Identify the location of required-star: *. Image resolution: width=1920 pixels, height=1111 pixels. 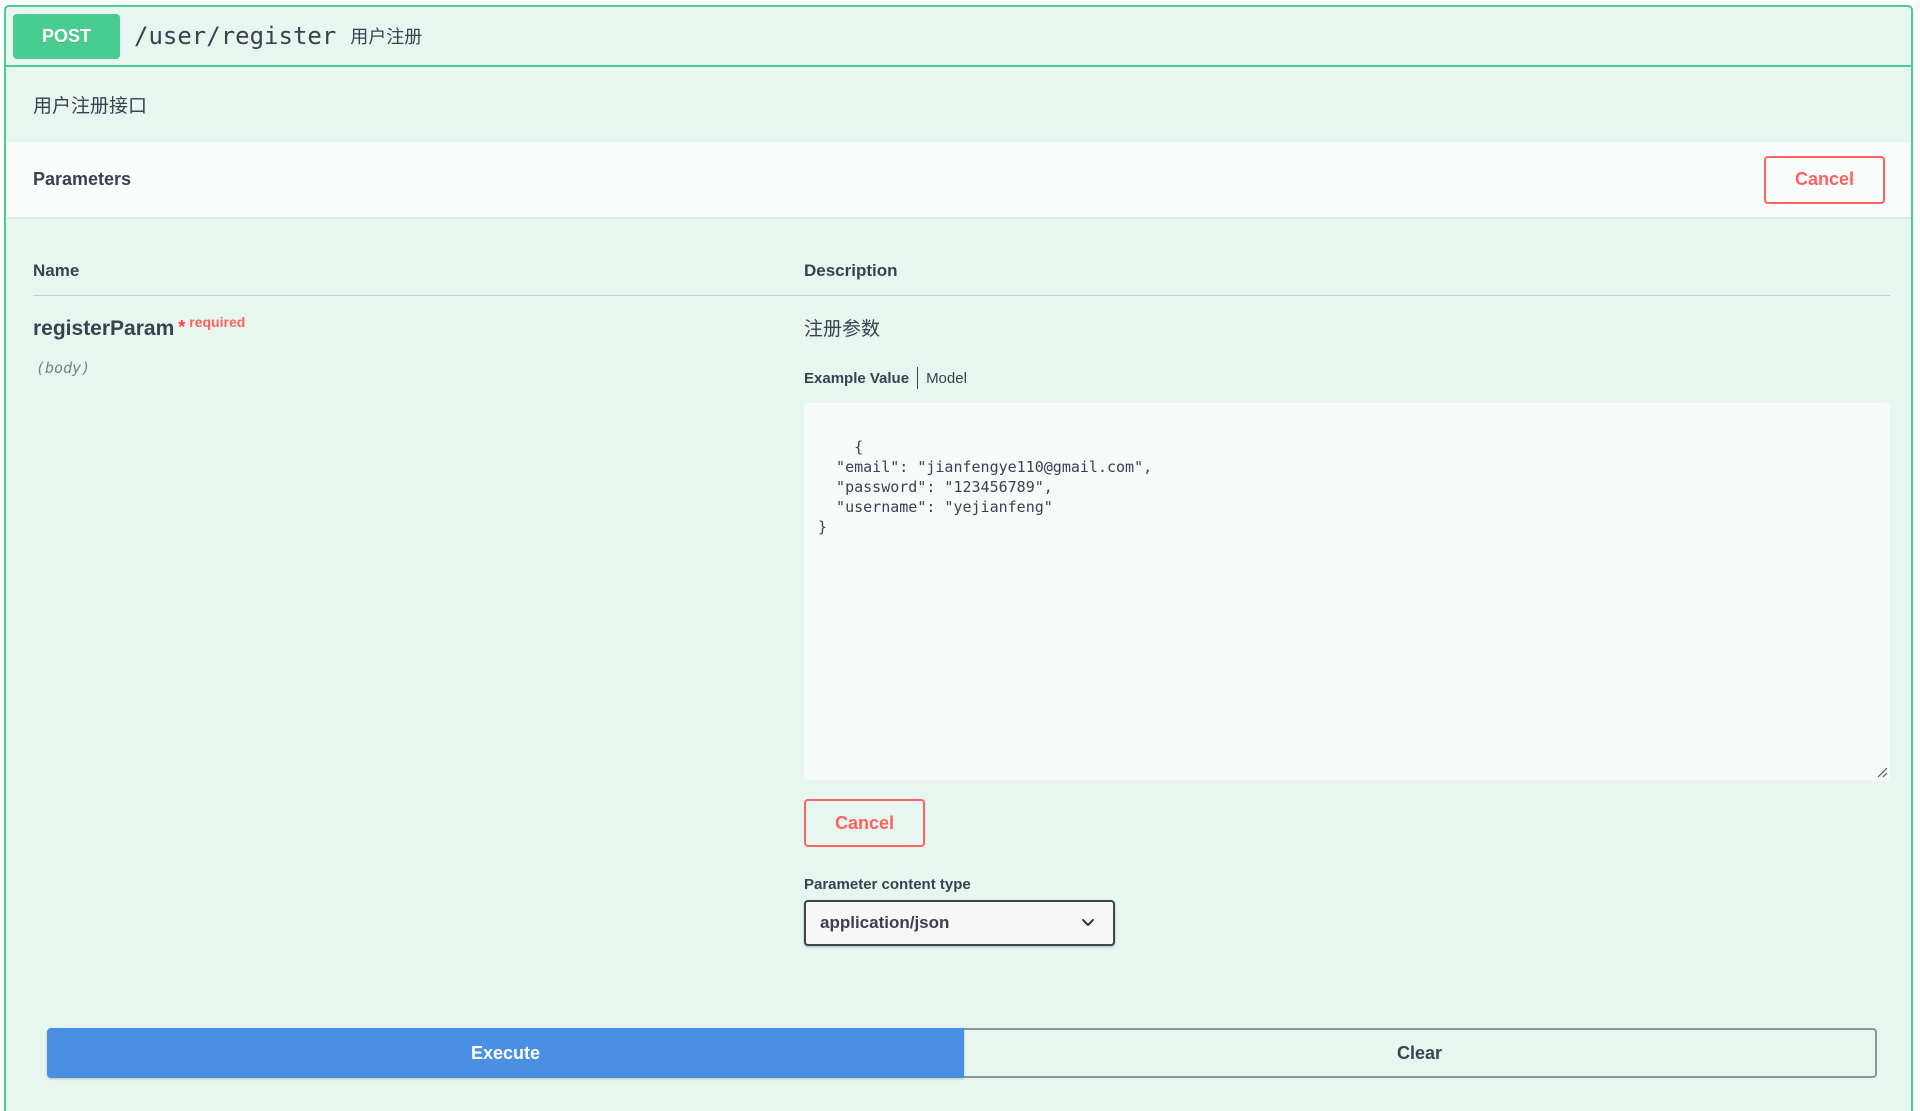
(182, 327).